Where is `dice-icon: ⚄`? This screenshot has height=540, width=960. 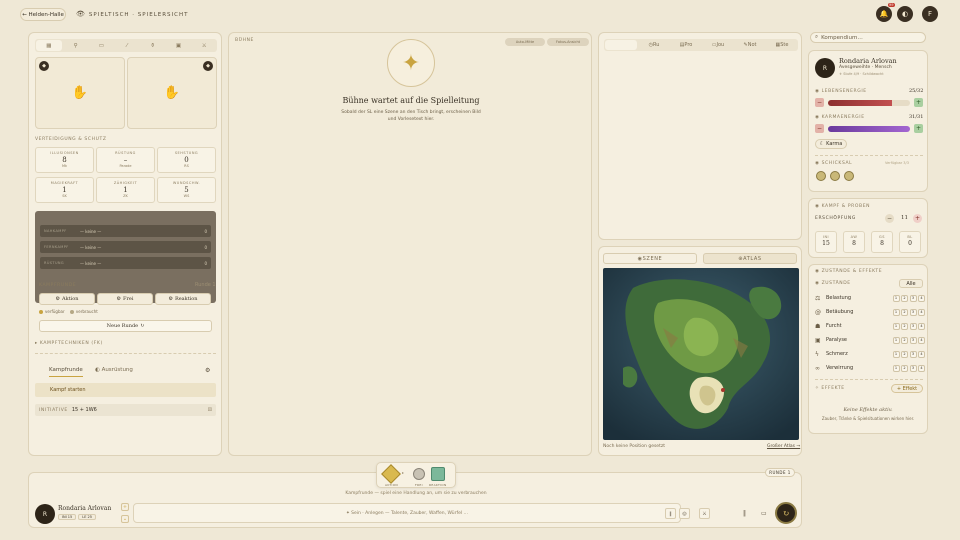 dice-icon: ⚄ is located at coordinates (210, 410).